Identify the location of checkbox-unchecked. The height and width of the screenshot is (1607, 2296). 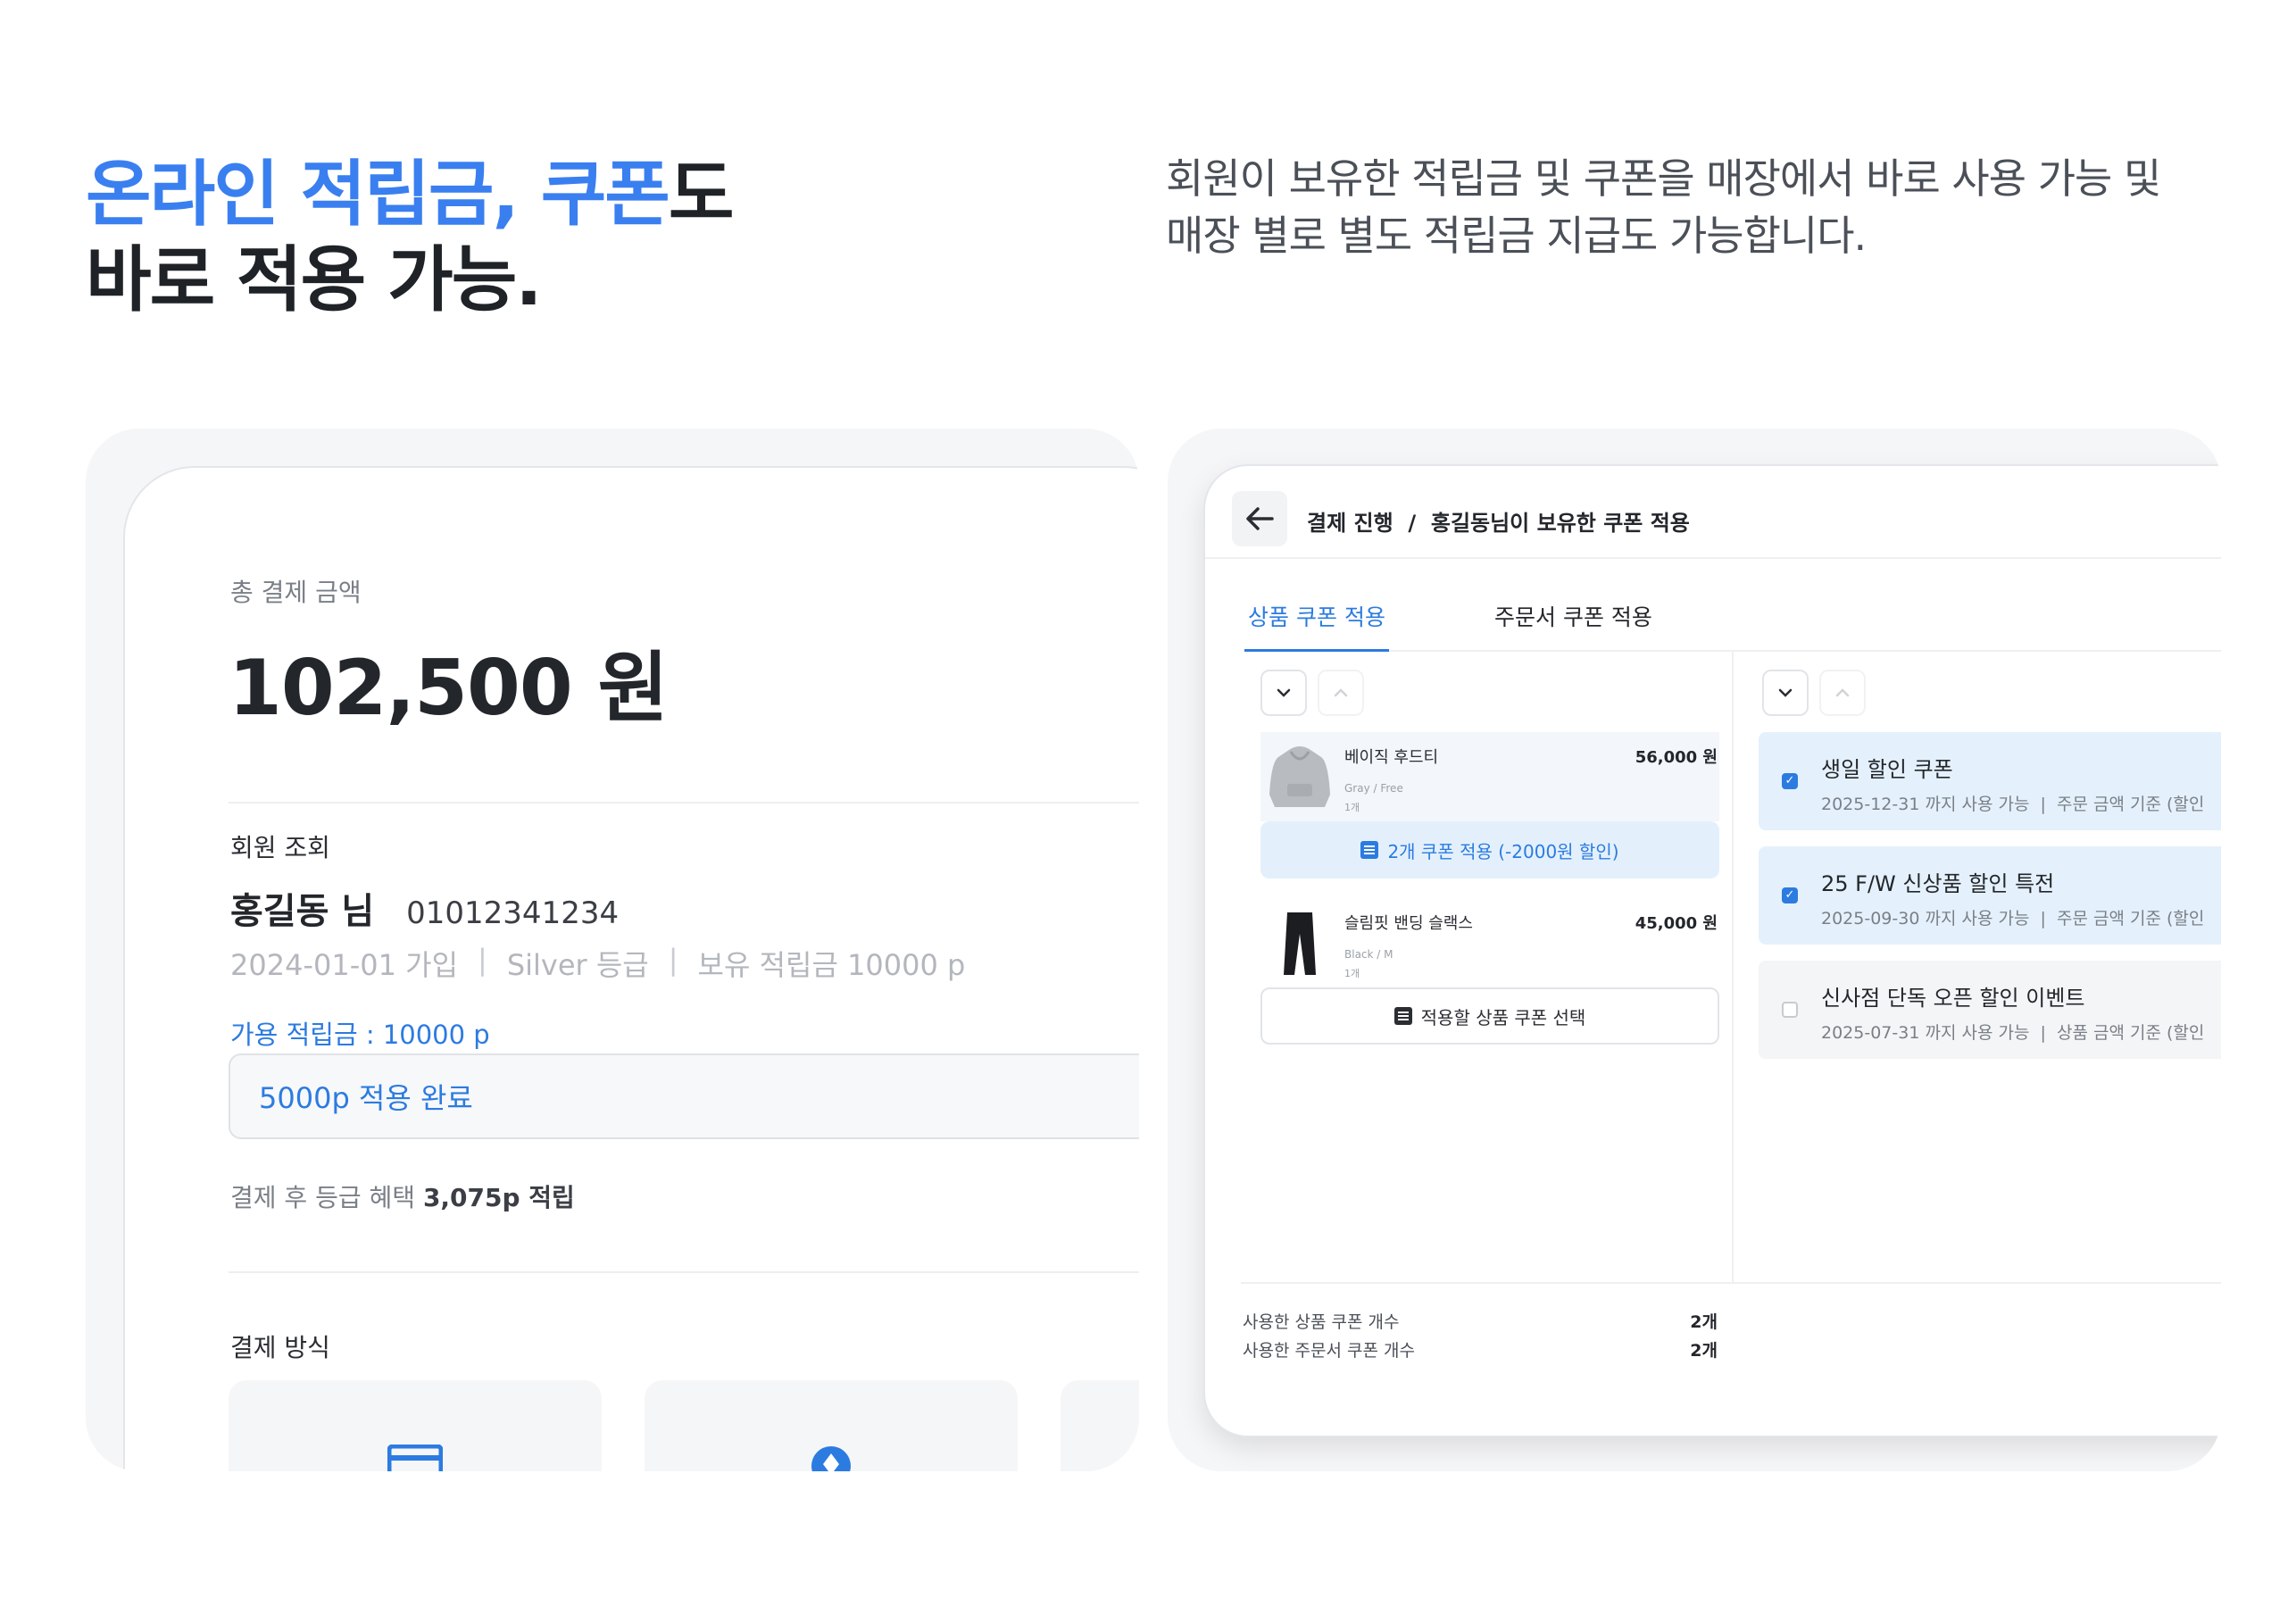
(1790, 1010).